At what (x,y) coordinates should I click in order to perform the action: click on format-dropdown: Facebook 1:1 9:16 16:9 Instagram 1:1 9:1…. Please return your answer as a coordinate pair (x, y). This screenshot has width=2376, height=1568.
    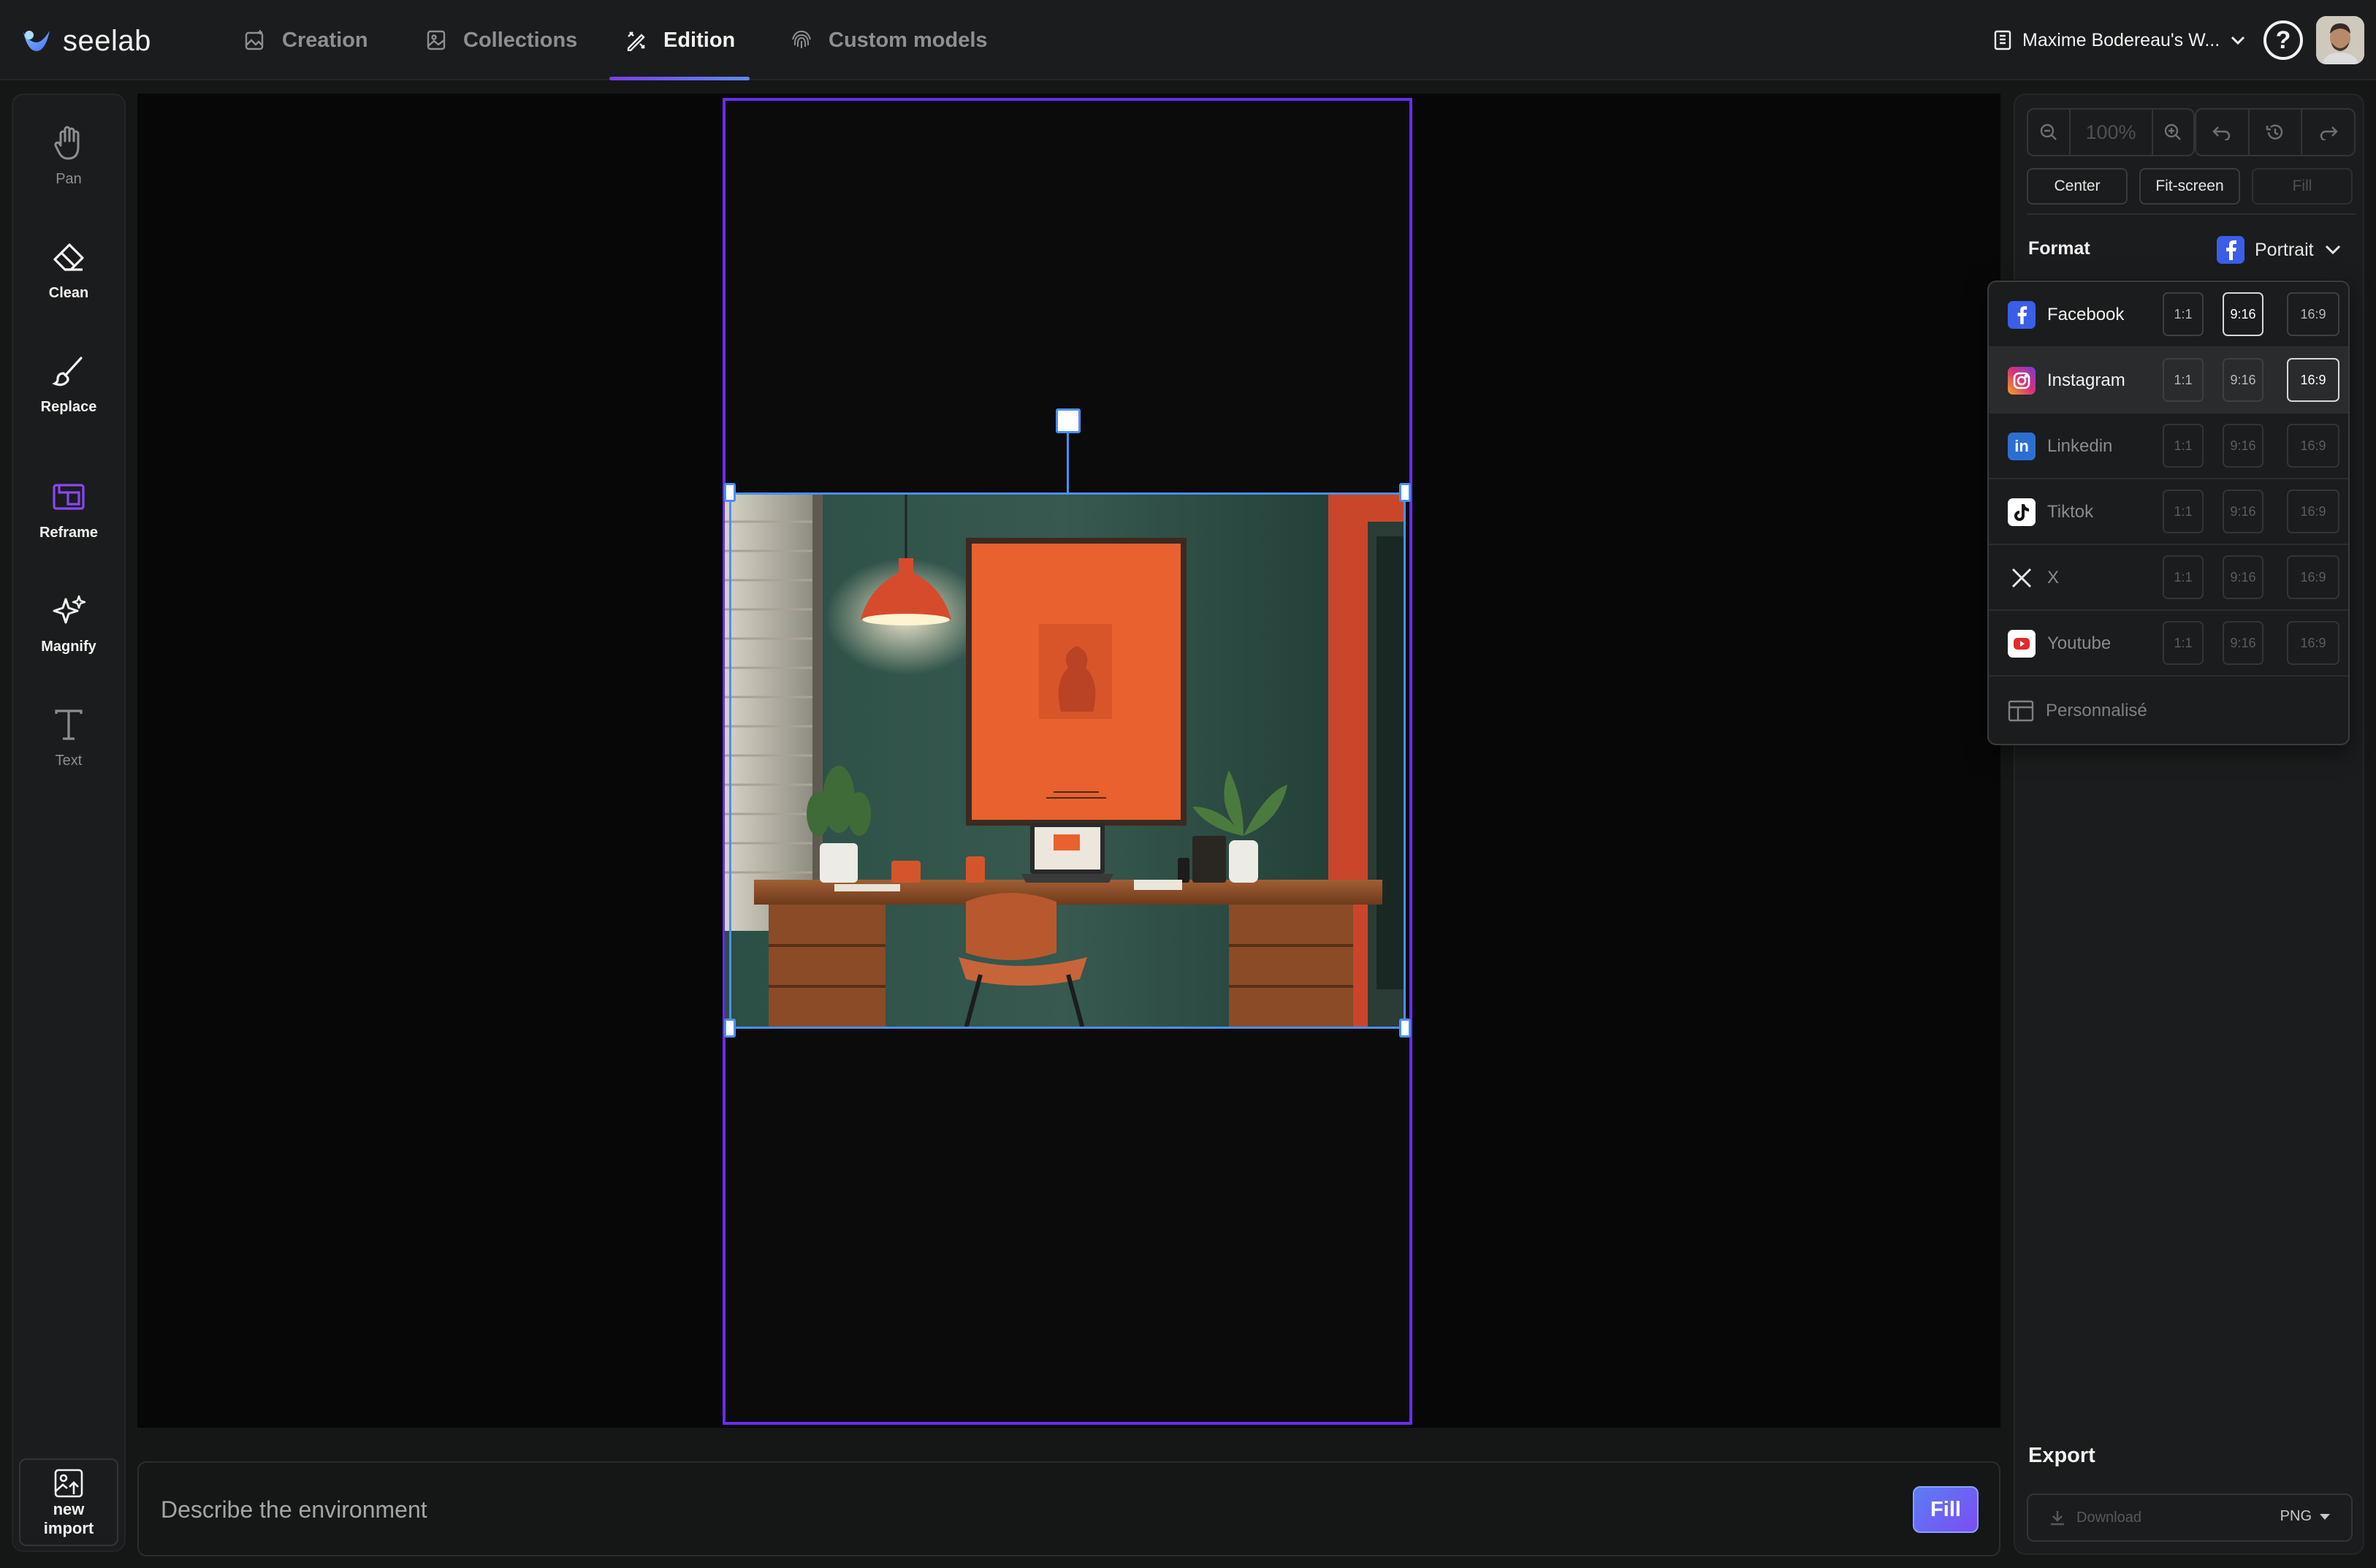
    Looking at the image, I should click on (2168, 513).